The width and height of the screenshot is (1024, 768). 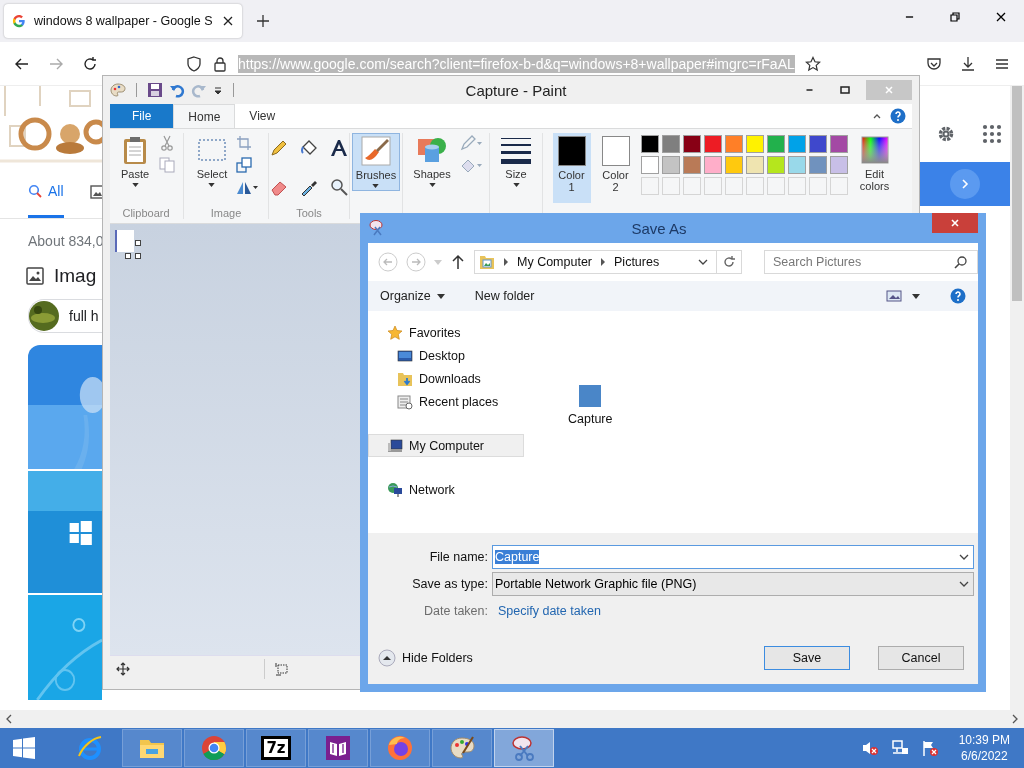 What do you see at coordinates (458, 262) in the screenshot?
I see `up-icon` at bounding box center [458, 262].